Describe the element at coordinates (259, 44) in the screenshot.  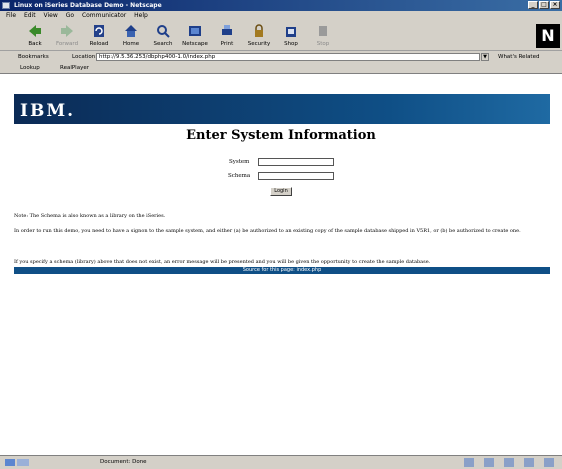
I see `security-label: Security` at that location.